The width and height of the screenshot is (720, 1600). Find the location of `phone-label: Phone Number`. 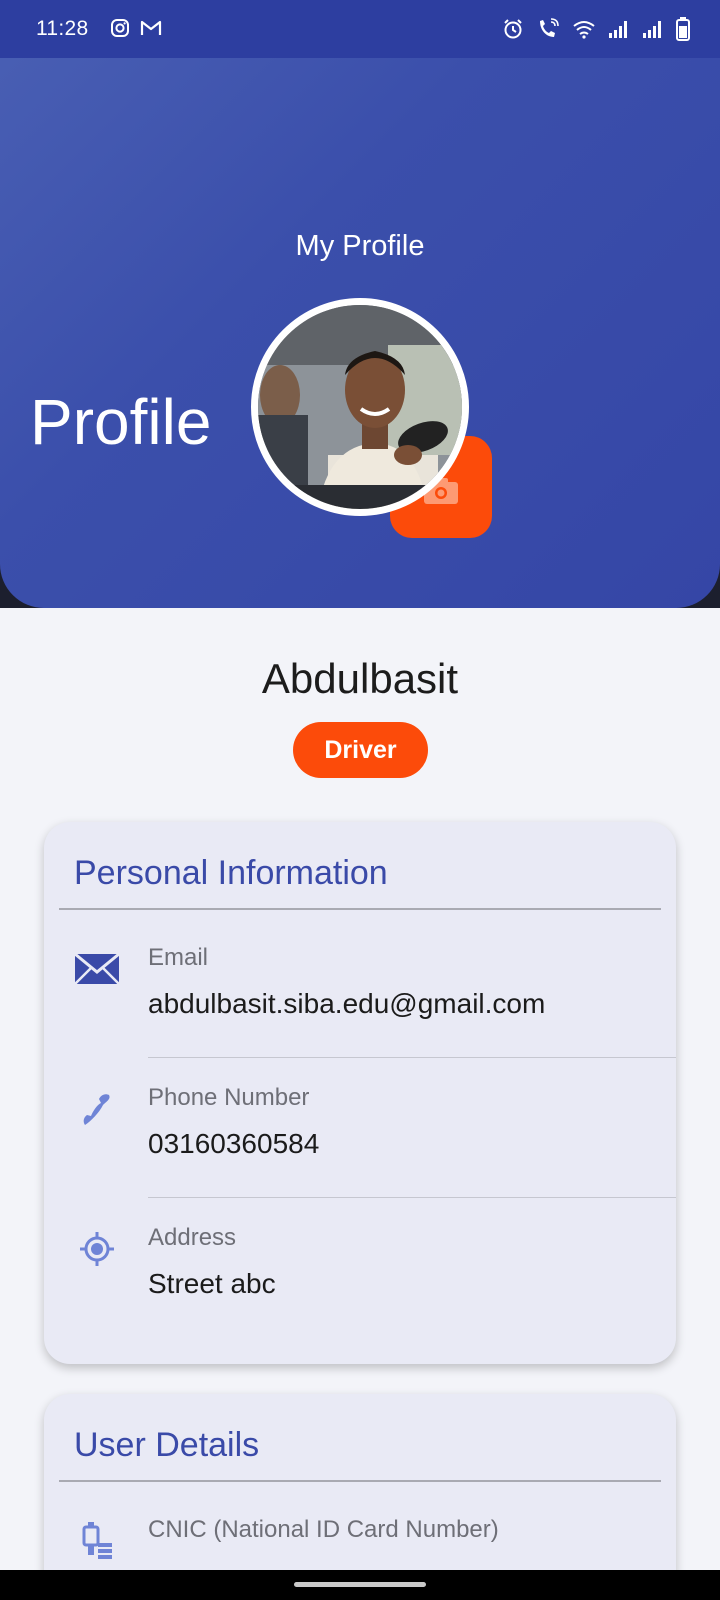

phone-label: Phone Number is located at coordinates (229, 1097).